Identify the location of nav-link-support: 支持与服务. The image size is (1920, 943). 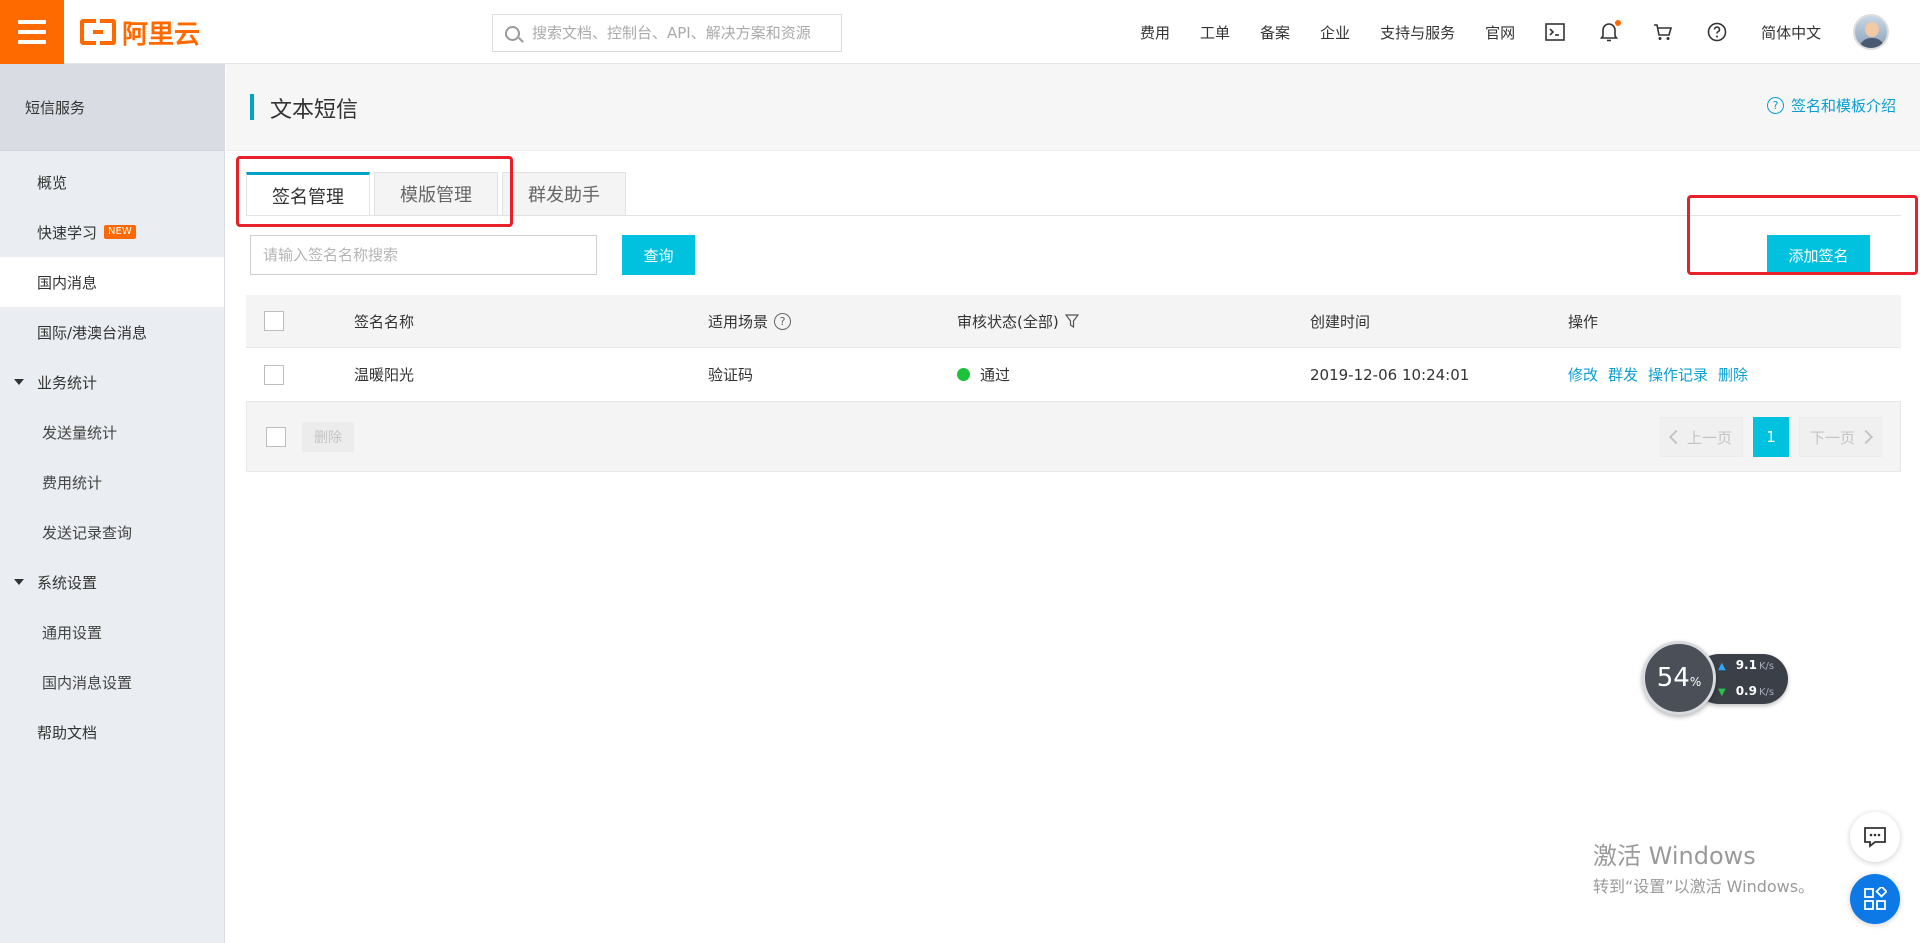
(1417, 32).